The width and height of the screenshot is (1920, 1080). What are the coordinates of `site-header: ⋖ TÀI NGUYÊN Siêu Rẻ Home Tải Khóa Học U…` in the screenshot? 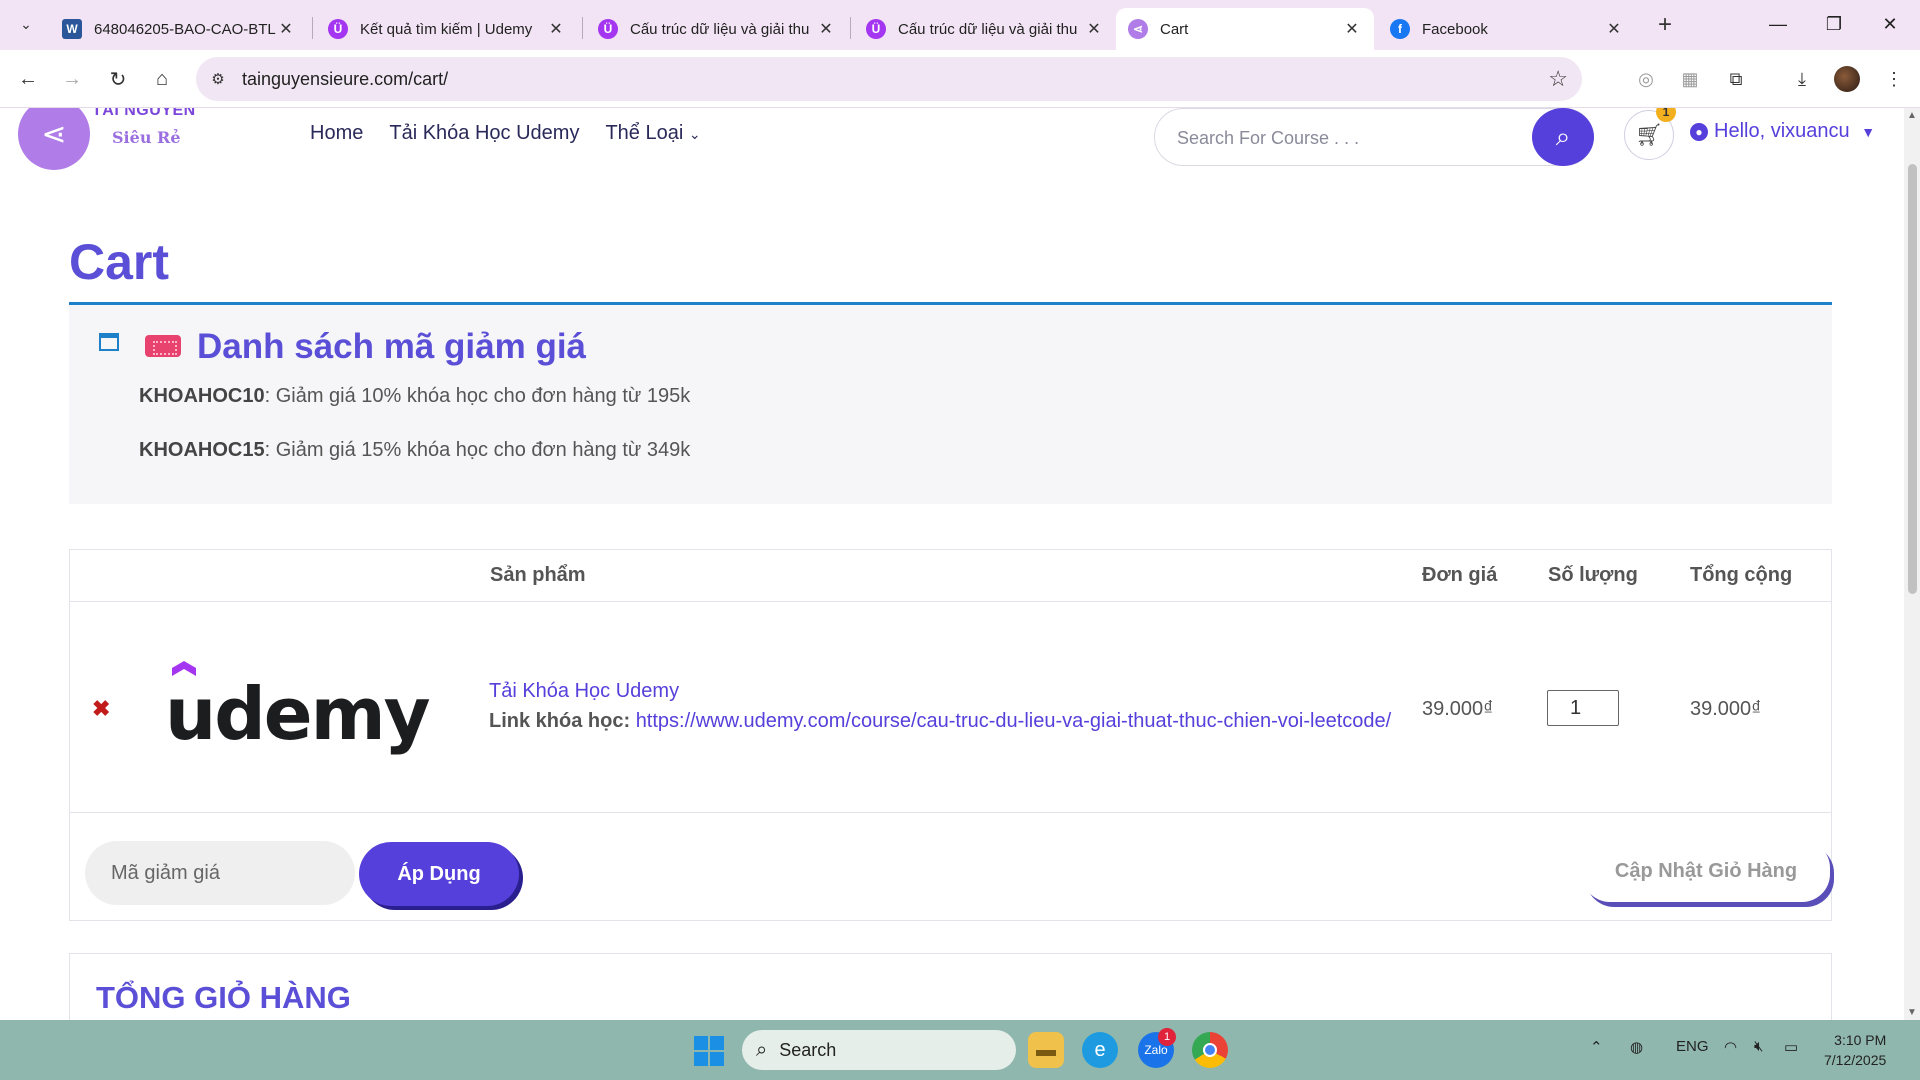 It's located at (952, 143).